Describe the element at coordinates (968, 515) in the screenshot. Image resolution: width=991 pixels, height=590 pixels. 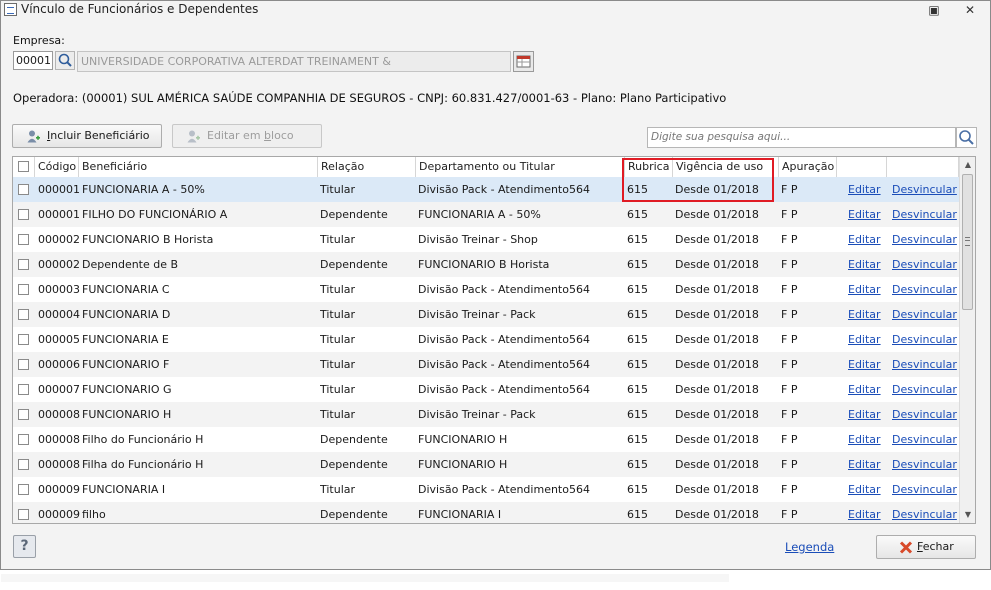
I see `scroll-down-icon: ▼` at that location.